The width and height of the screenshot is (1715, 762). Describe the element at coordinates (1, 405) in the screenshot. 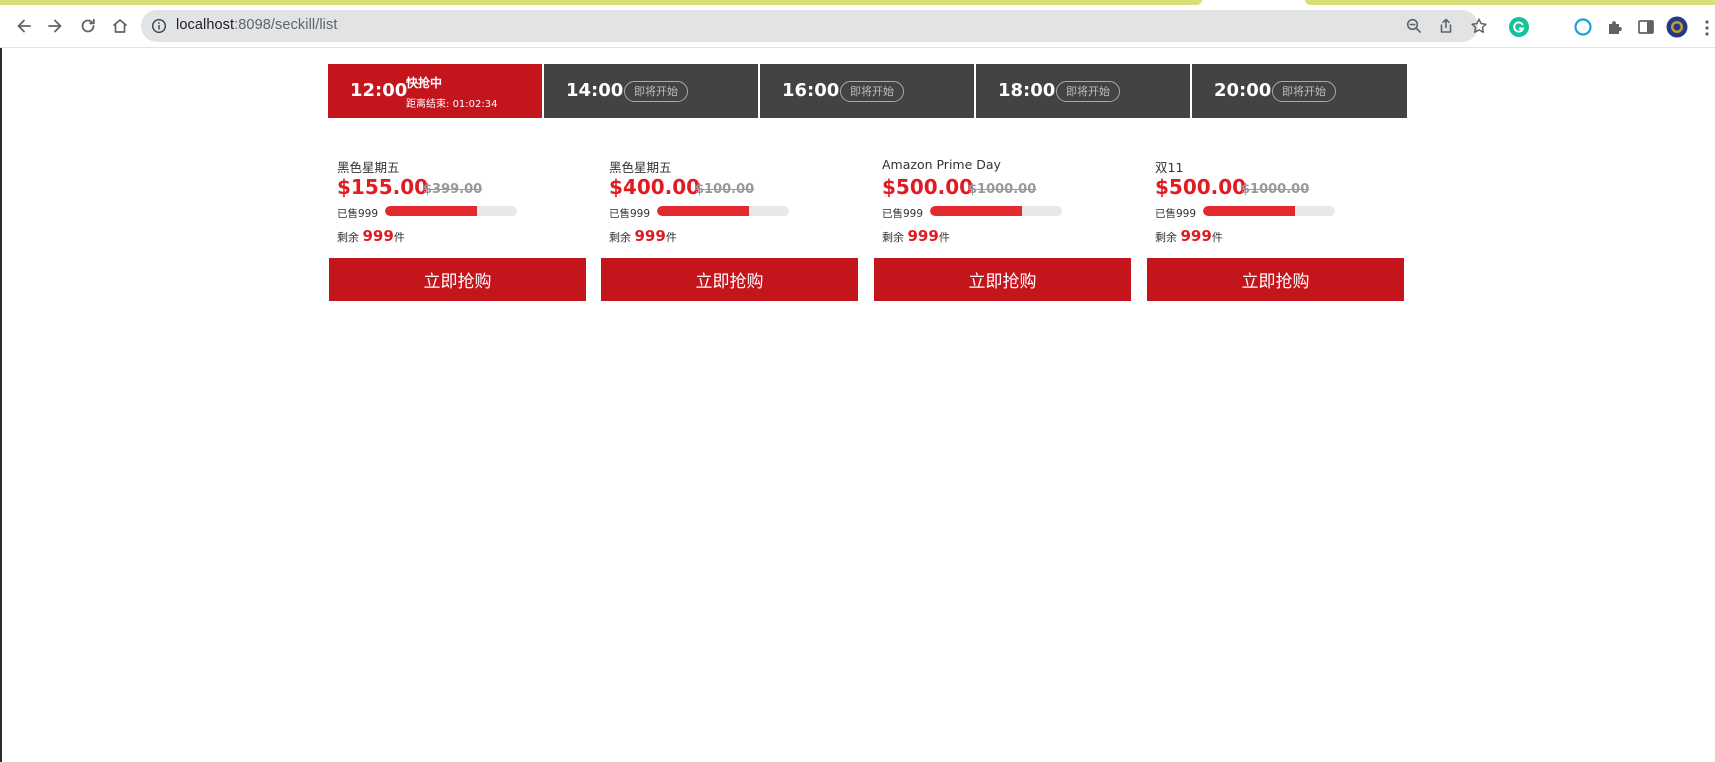

I see `window-edge` at that location.